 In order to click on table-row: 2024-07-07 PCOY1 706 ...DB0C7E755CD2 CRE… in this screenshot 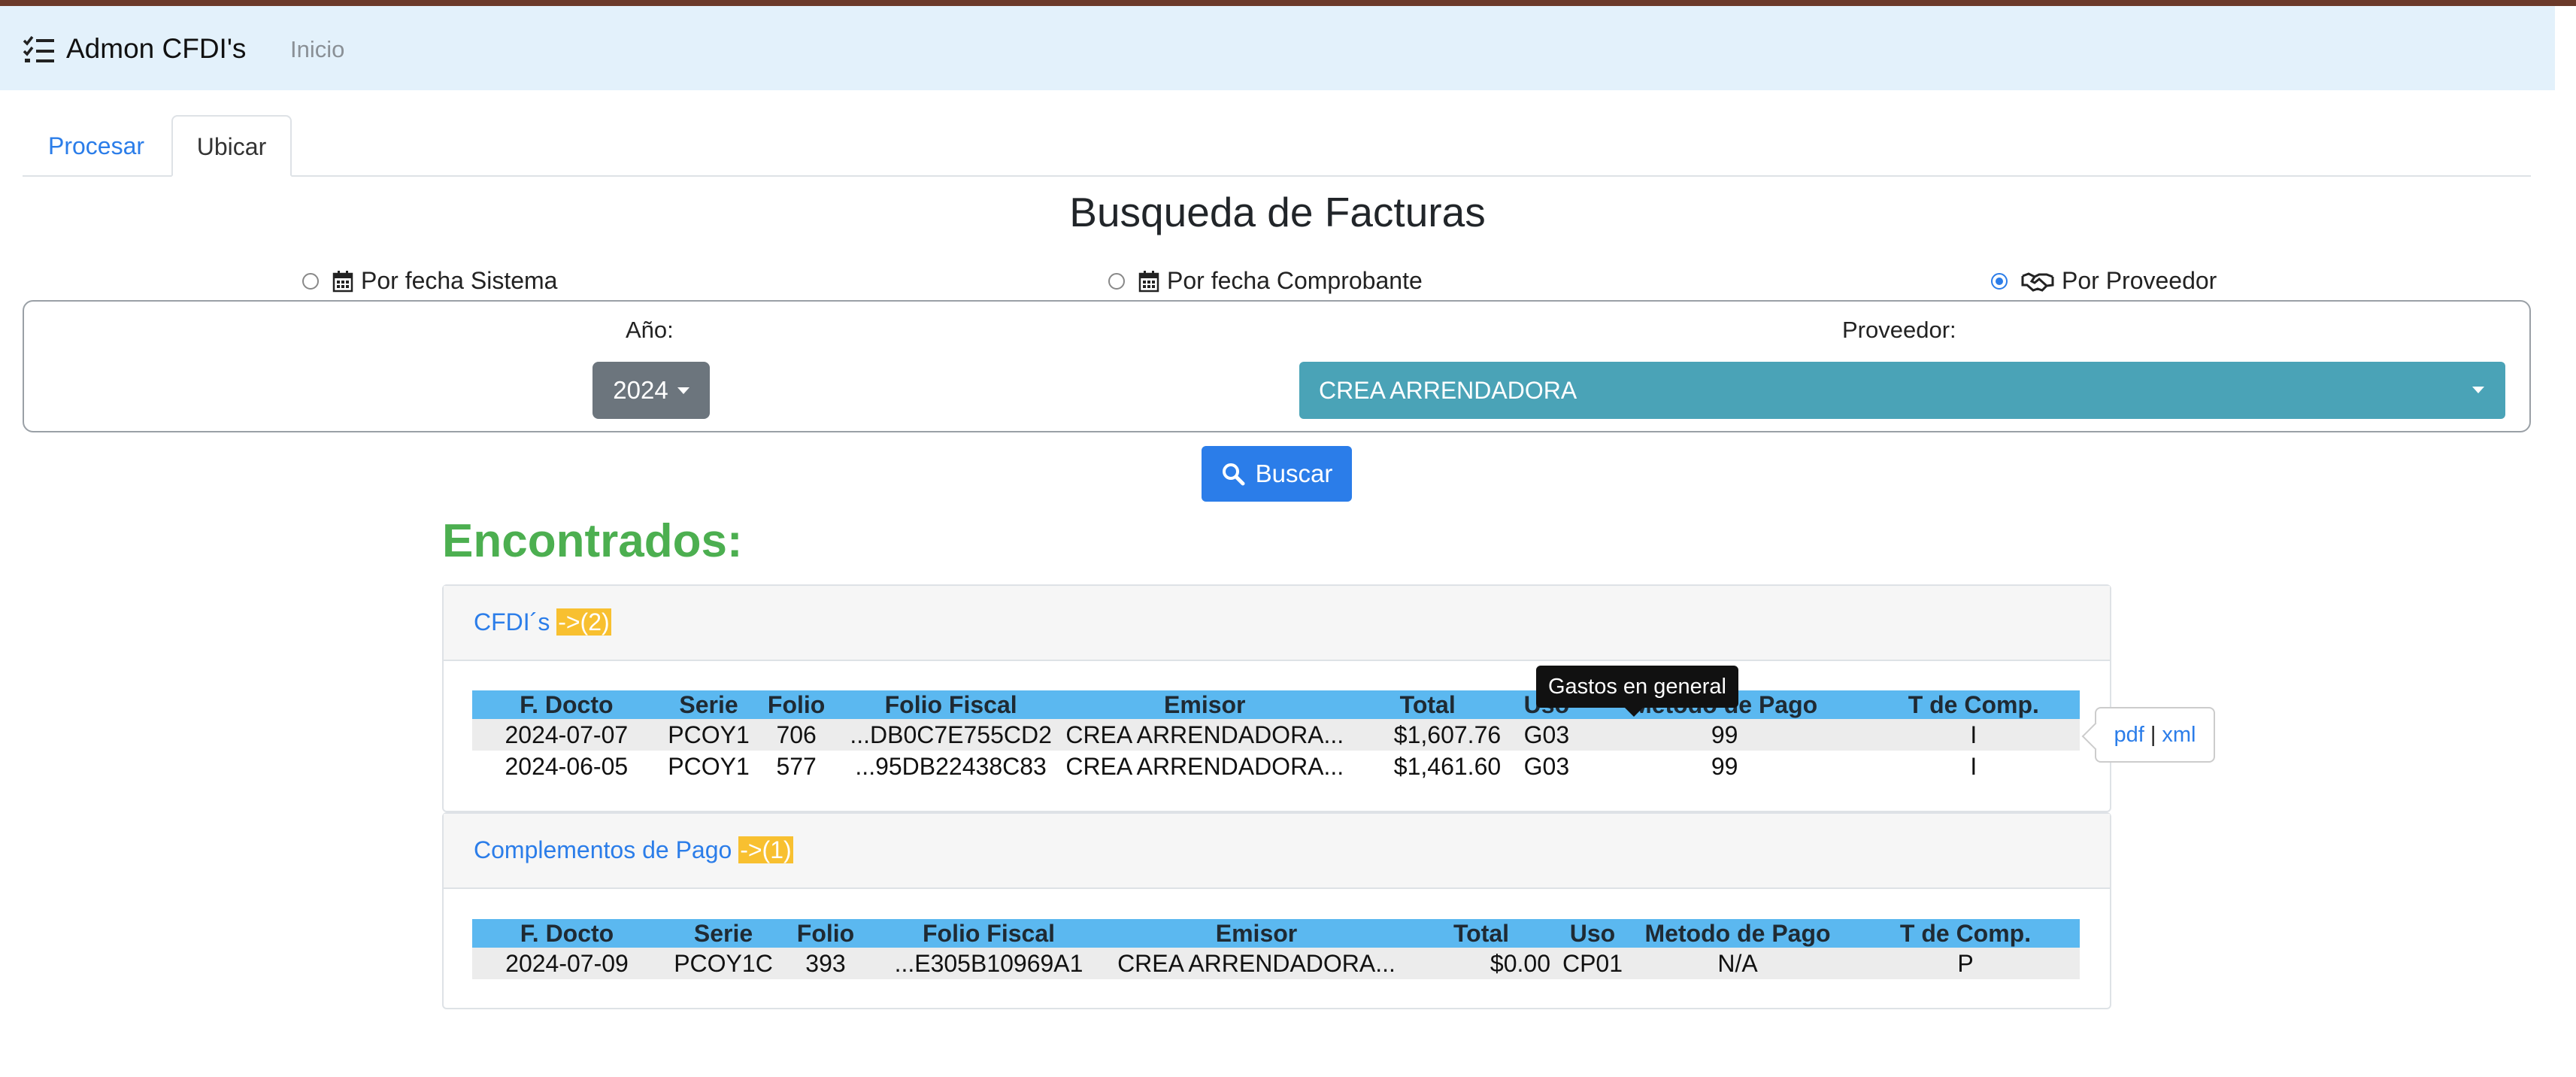, I will do `click(1276, 735)`.